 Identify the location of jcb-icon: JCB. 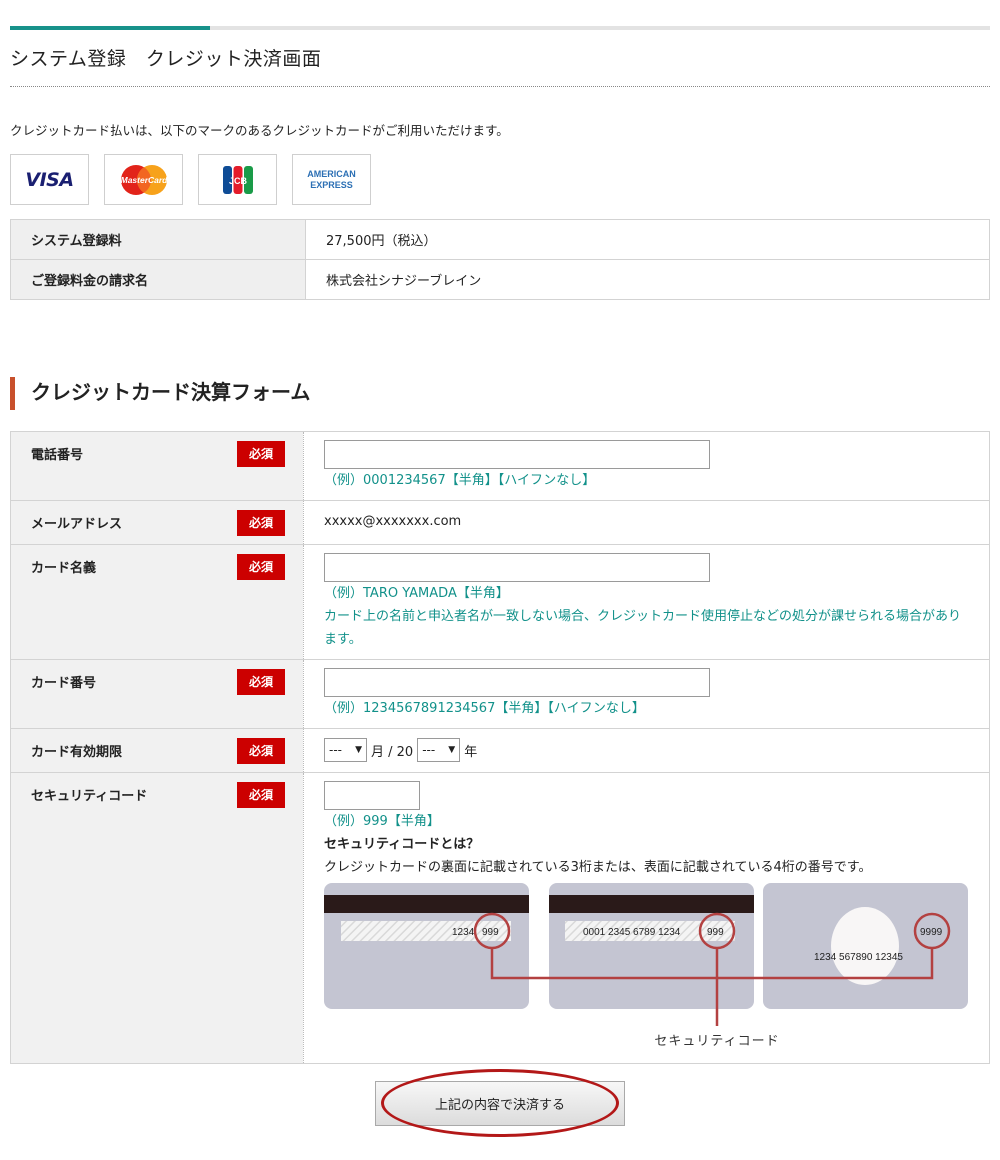
(237, 179).